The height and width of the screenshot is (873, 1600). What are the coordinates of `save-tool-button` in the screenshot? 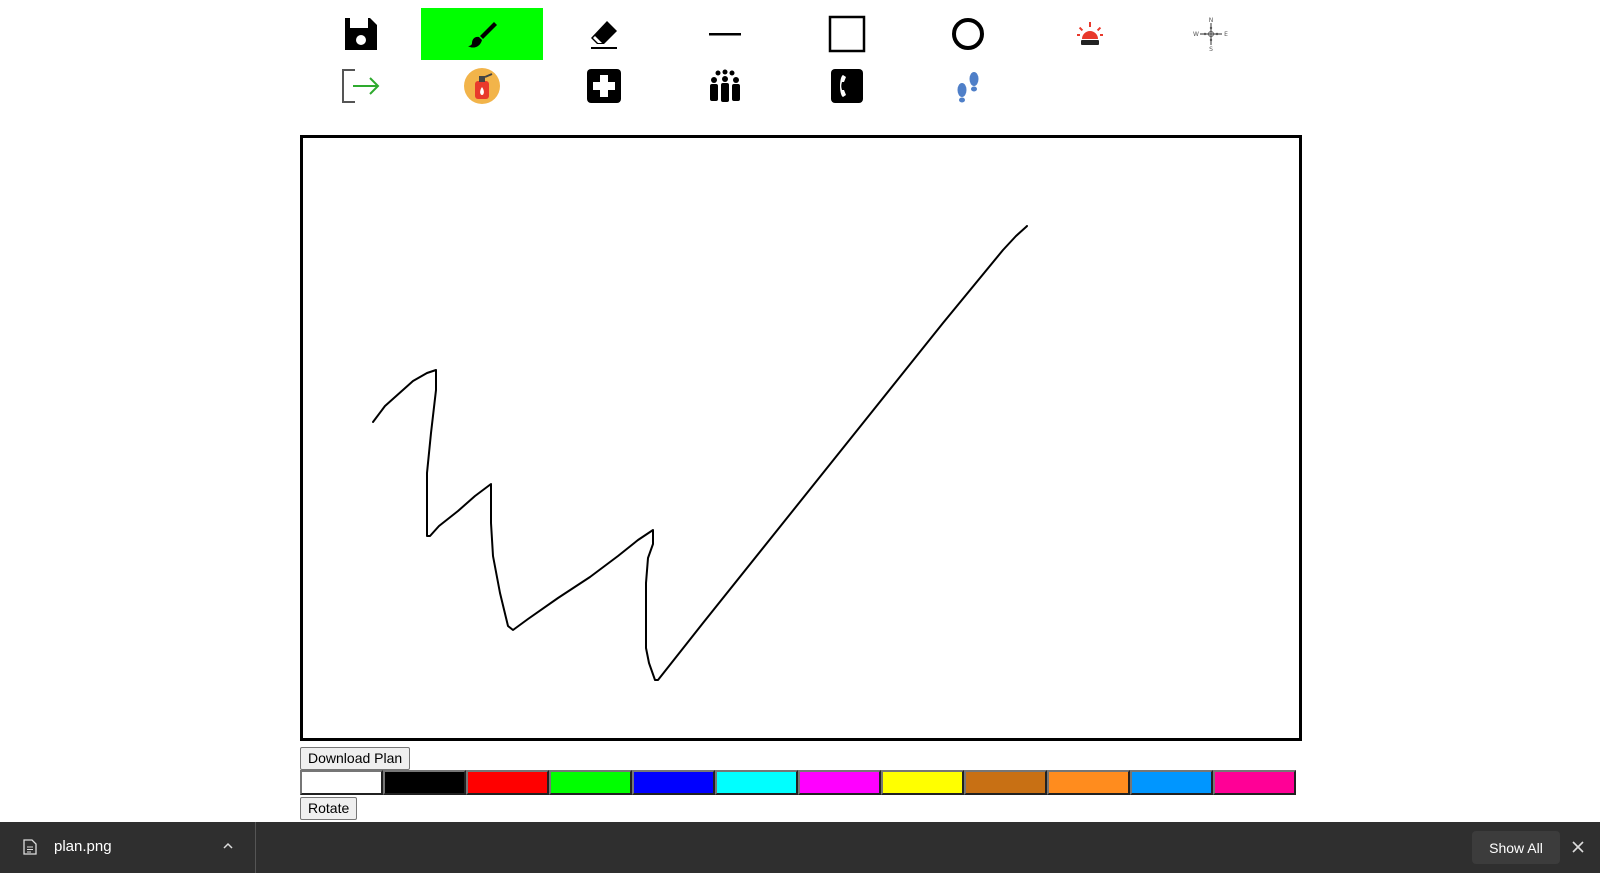 It's located at (361, 34).